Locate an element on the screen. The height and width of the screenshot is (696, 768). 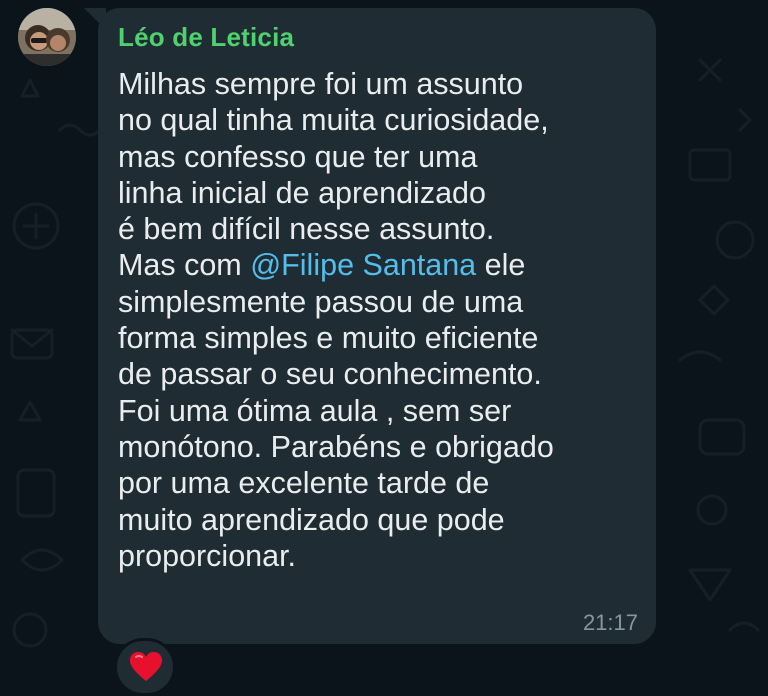
message-line: linha inicial de aprendizado is located at coordinates (302, 192).